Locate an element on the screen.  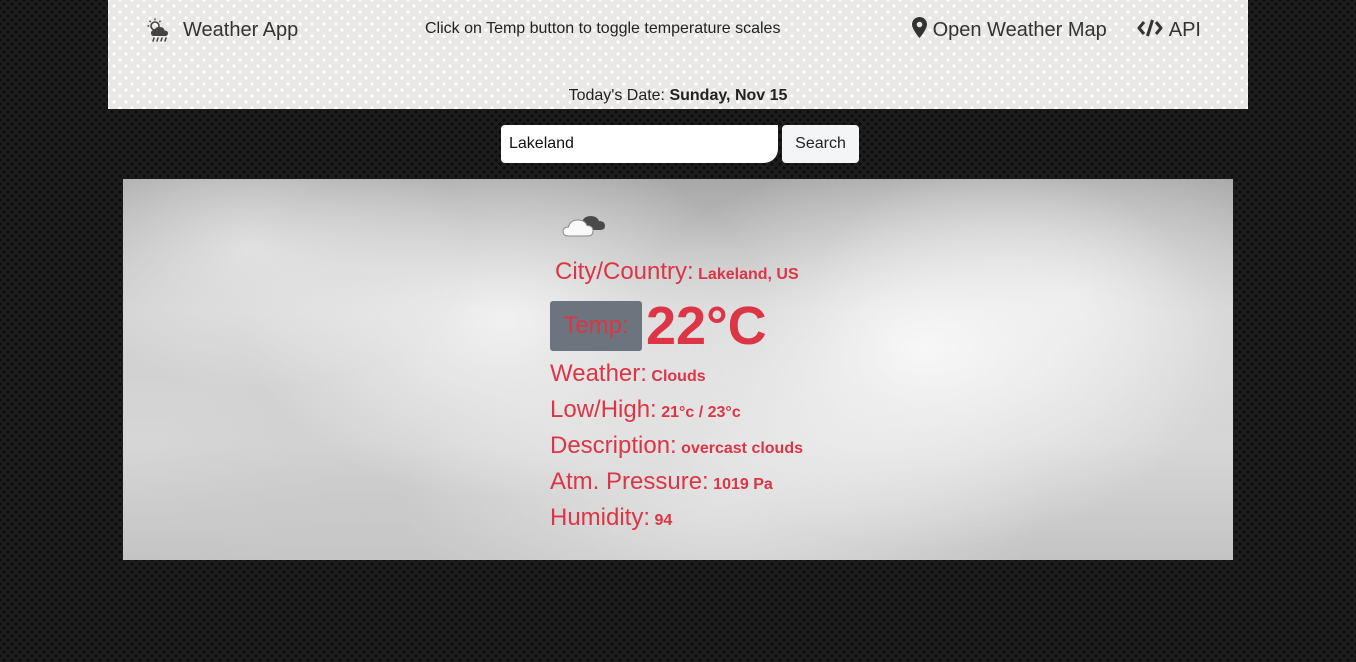
low-high-row: Low/High: 21°c / 23°c is located at coordinates (645, 410).